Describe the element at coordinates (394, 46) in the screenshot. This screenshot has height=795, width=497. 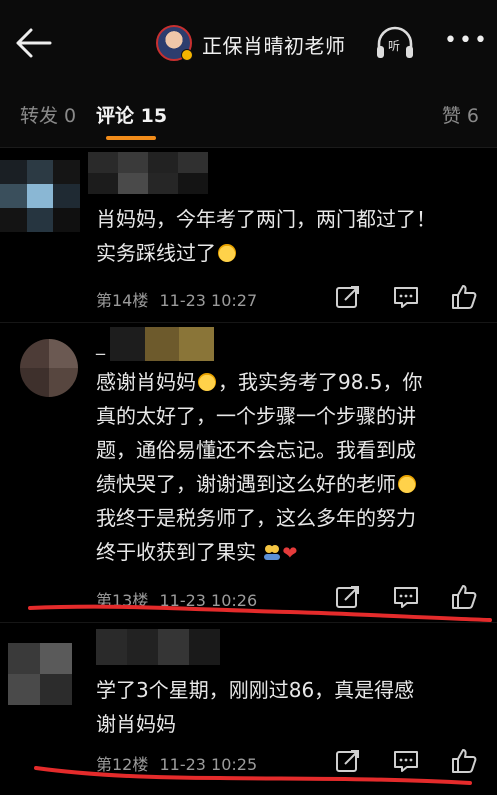
I see `listen-label: 听` at that location.